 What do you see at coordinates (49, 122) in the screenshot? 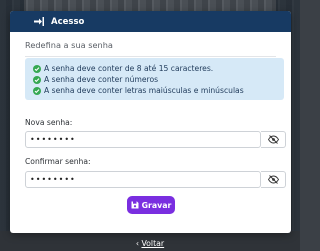
I see `new-password-label: Nova senha:` at bounding box center [49, 122].